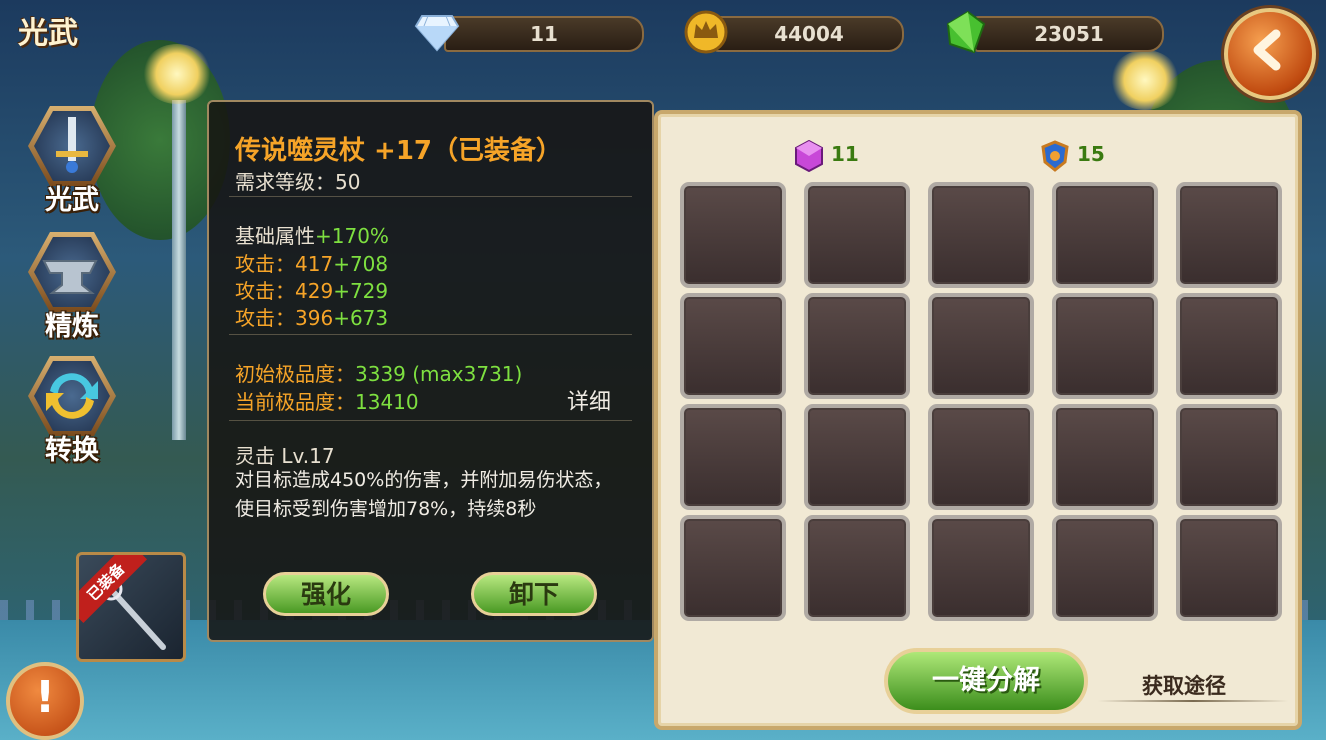  What do you see at coordinates (131, 607) in the screenshot?
I see `equipped-weapon-slot: 已装备` at bounding box center [131, 607].